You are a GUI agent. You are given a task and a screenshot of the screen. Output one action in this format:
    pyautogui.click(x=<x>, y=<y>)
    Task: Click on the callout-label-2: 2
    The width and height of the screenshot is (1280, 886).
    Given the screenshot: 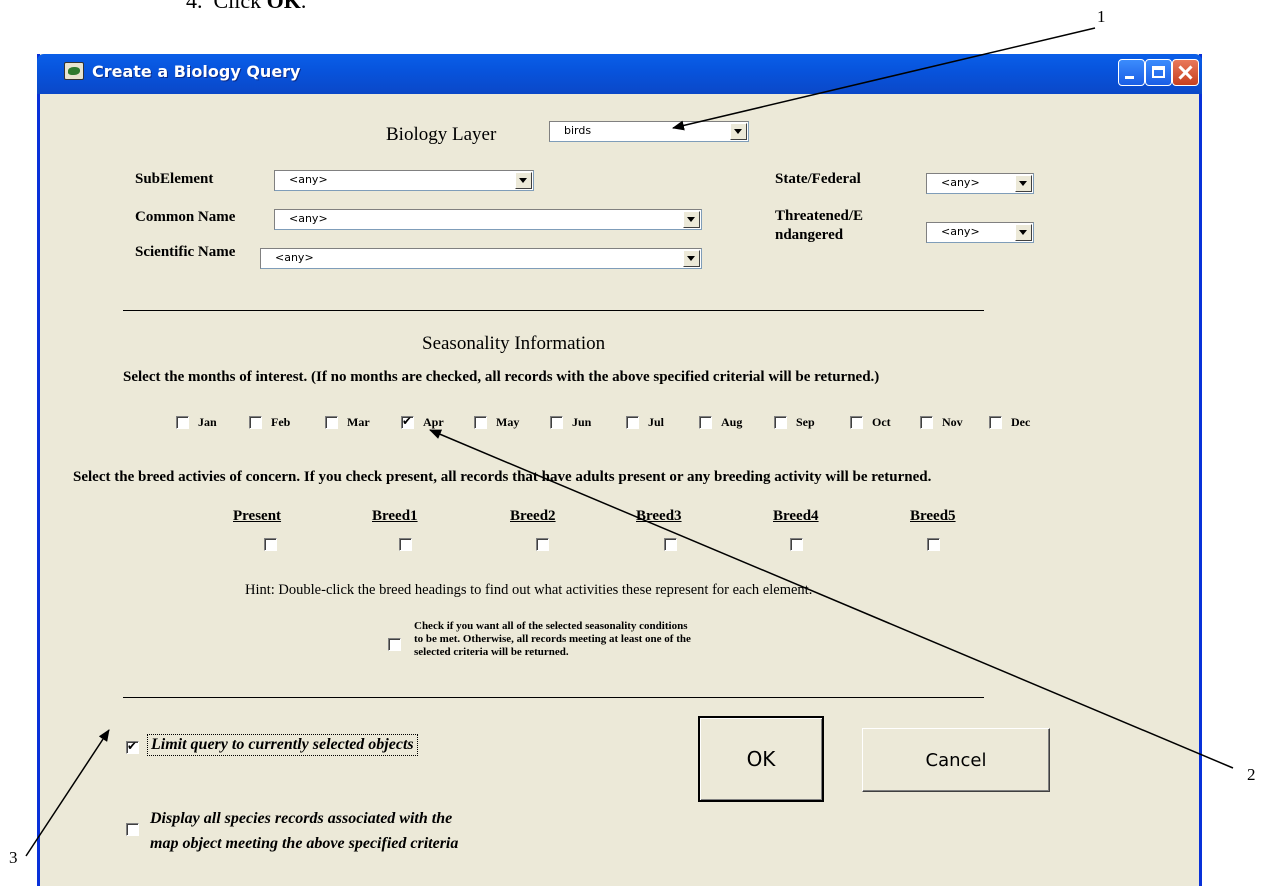 What is the action you would take?
    pyautogui.click(x=1251, y=774)
    